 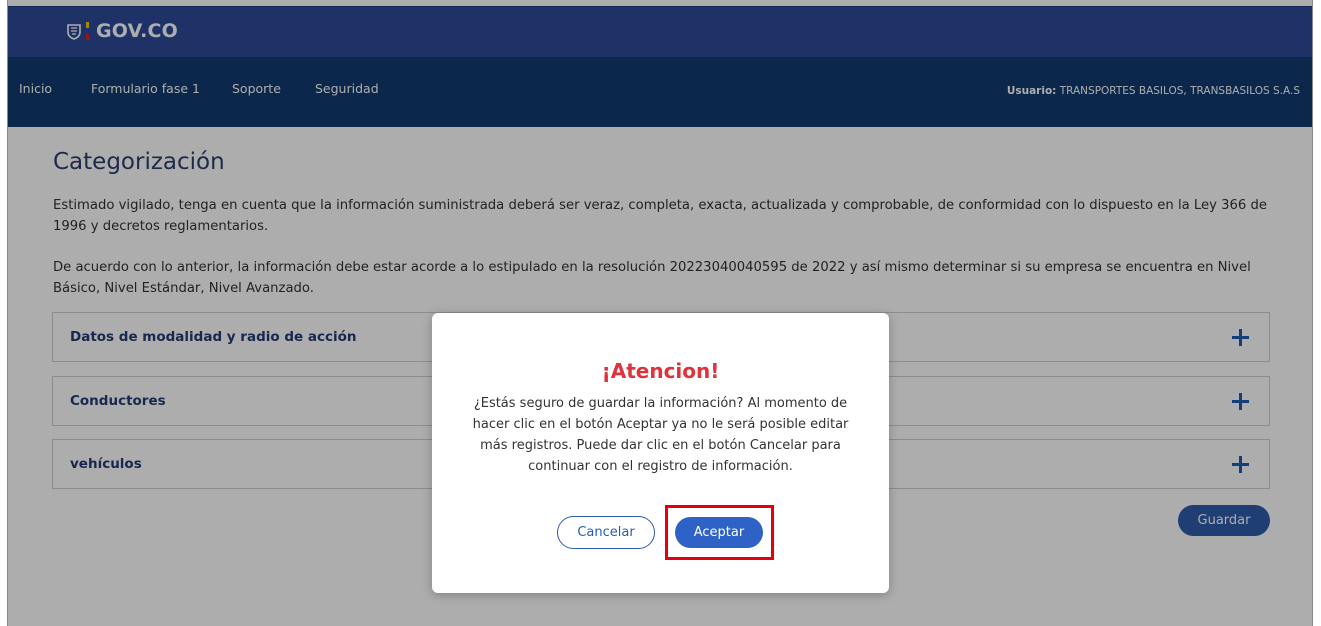 What do you see at coordinates (606, 532) in the screenshot?
I see `cancel-button: Cancelar` at bounding box center [606, 532].